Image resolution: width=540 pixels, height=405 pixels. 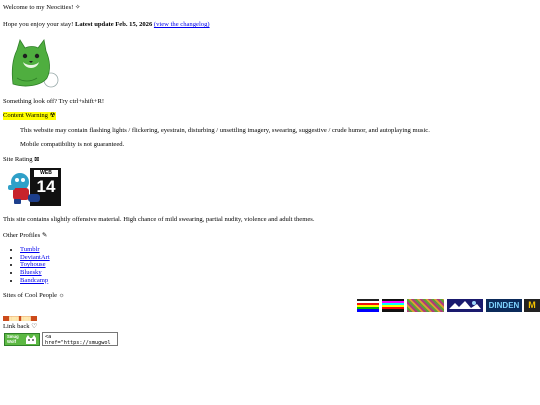 What do you see at coordinates (31, 339) in the screenshot?
I see `wolf-head-icon` at bounding box center [31, 339].